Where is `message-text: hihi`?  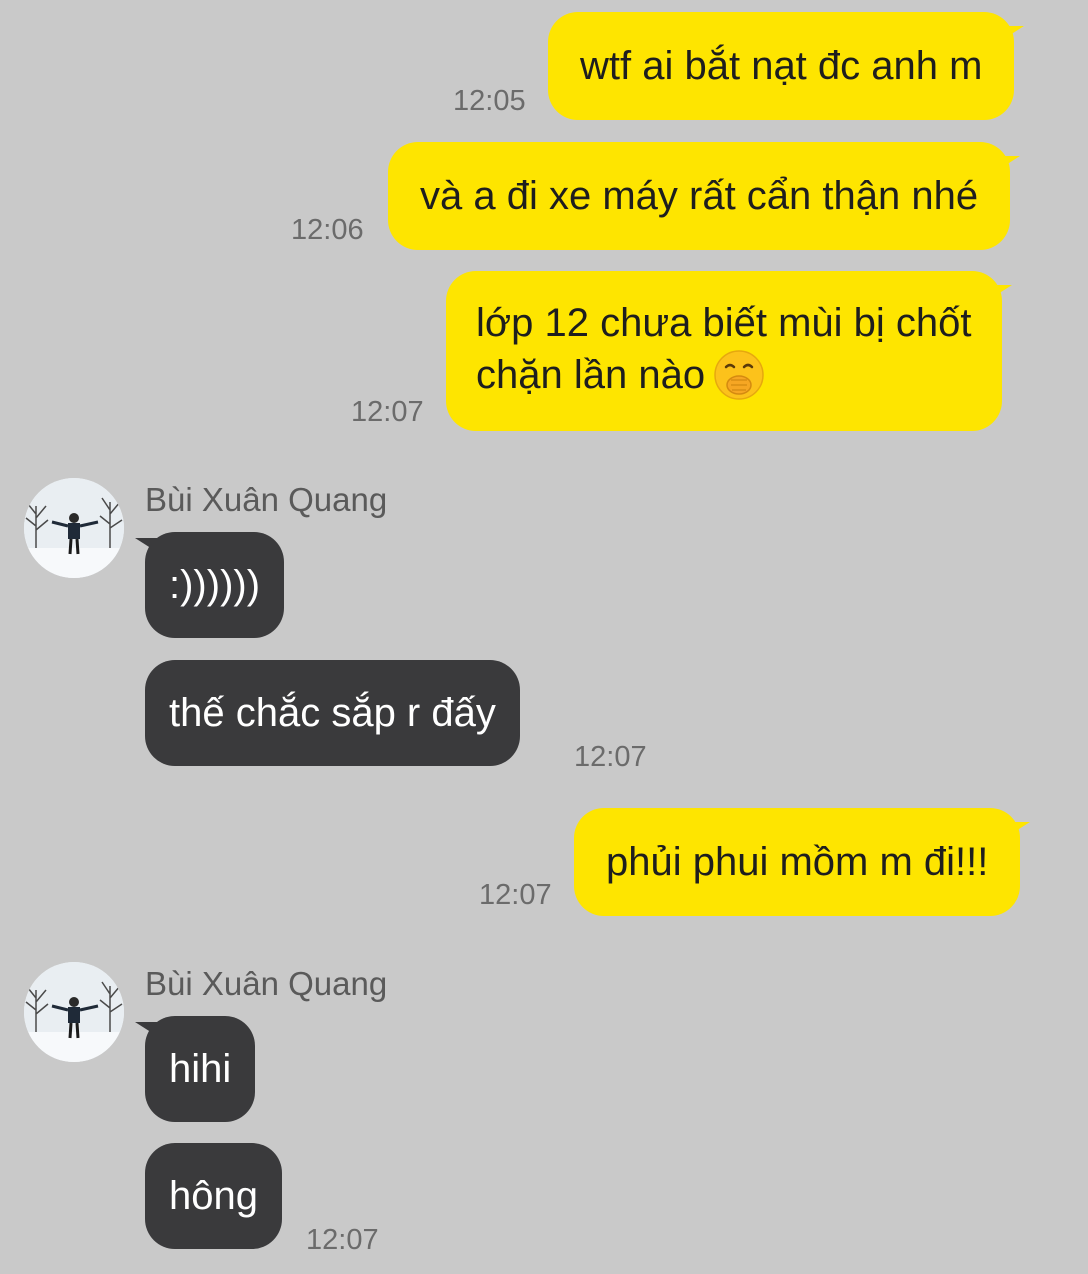 message-text: hihi is located at coordinates (200, 1069).